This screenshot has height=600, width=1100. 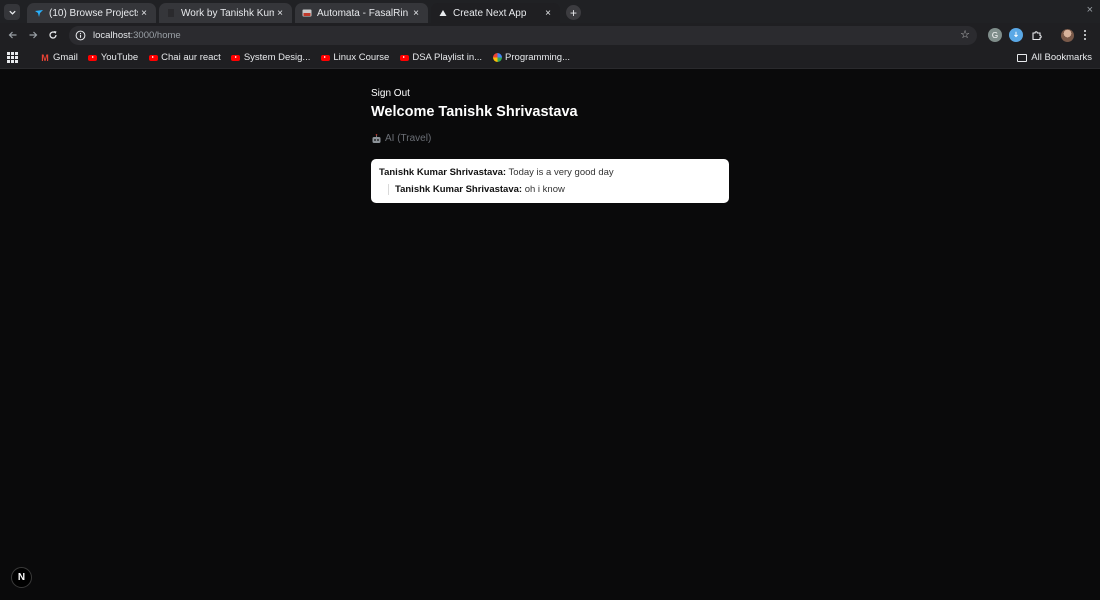 What do you see at coordinates (361, 57) in the screenshot?
I see `bookmark-label: Linux Course` at bounding box center [361, 57].